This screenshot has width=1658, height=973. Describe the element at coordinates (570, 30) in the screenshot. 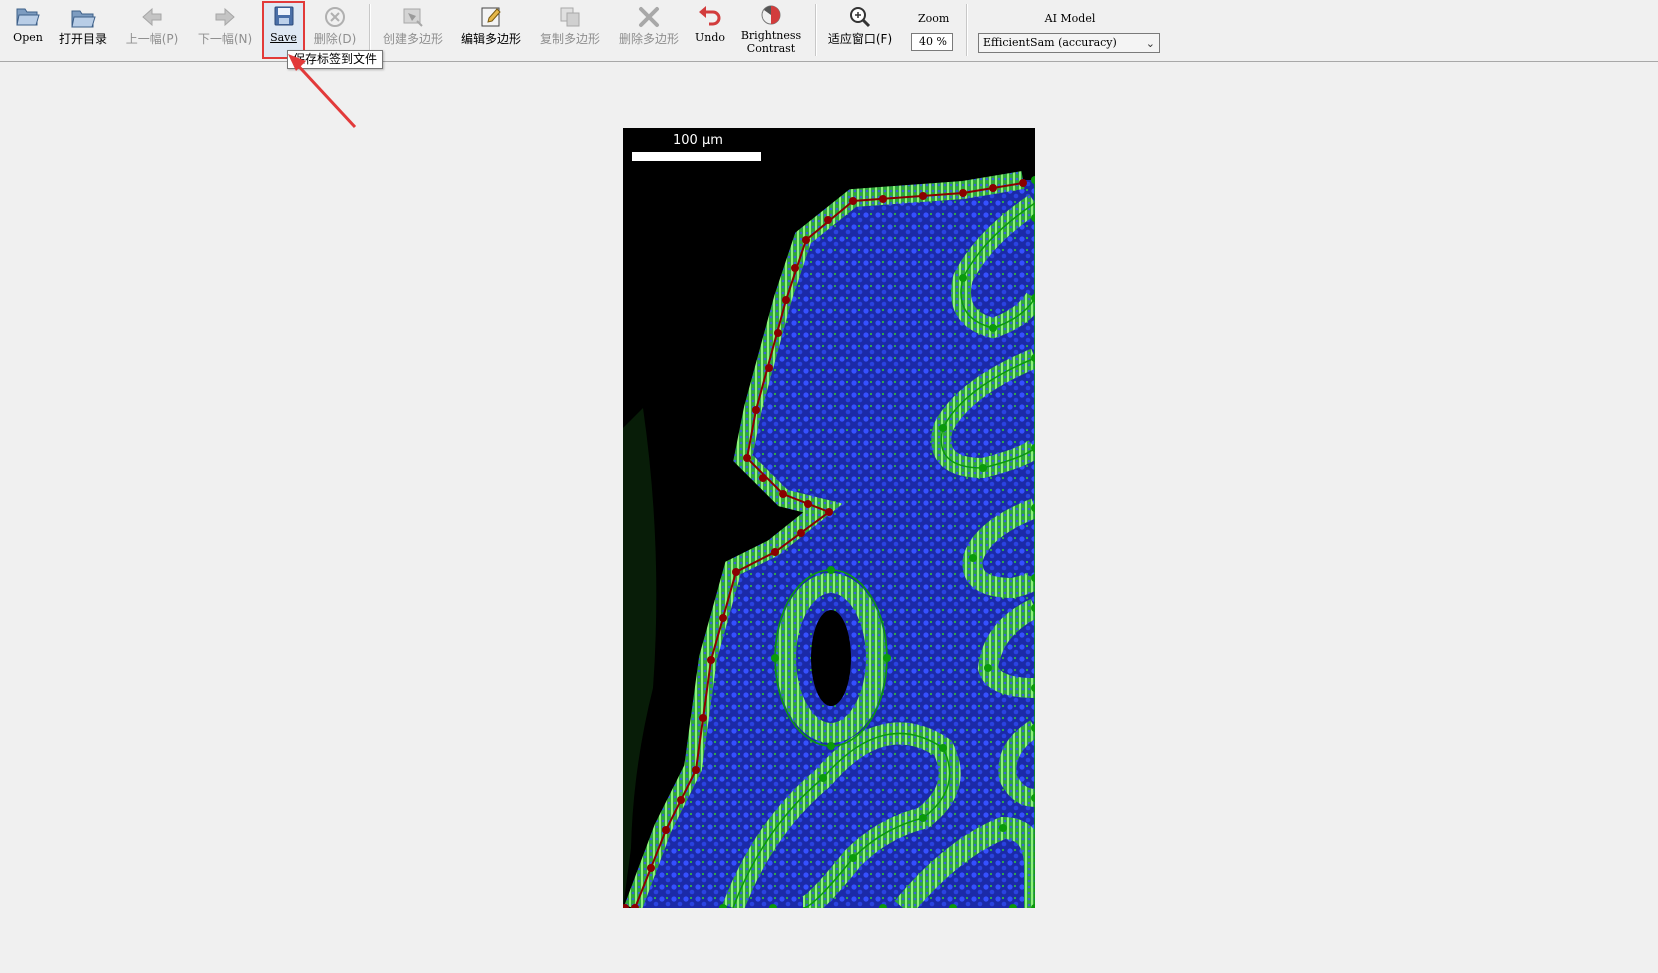

I see `copy-polygon-button: 复制多边形` at that location.